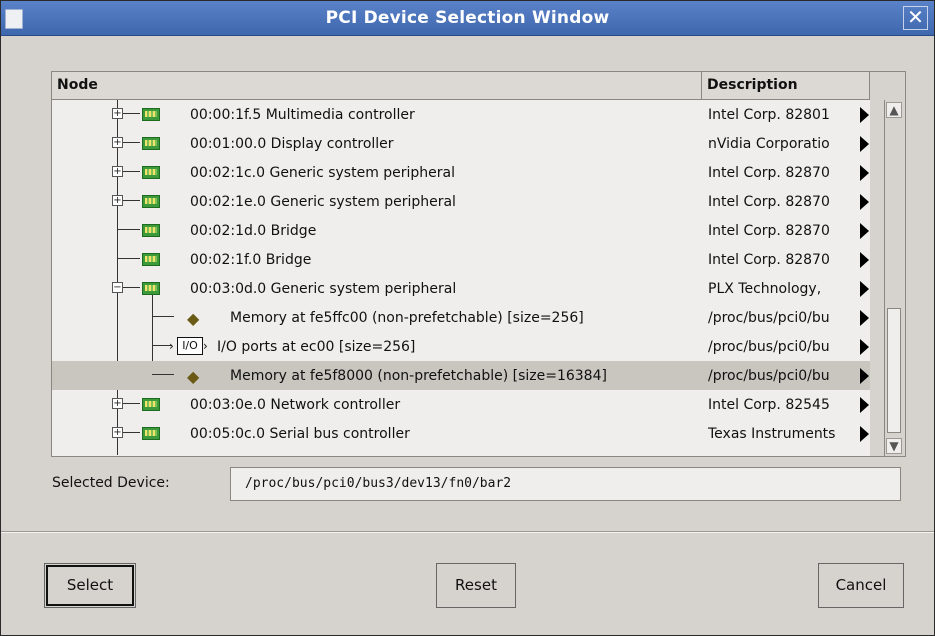  I want to click on io-port-icon: I/O, so click(190, 346).